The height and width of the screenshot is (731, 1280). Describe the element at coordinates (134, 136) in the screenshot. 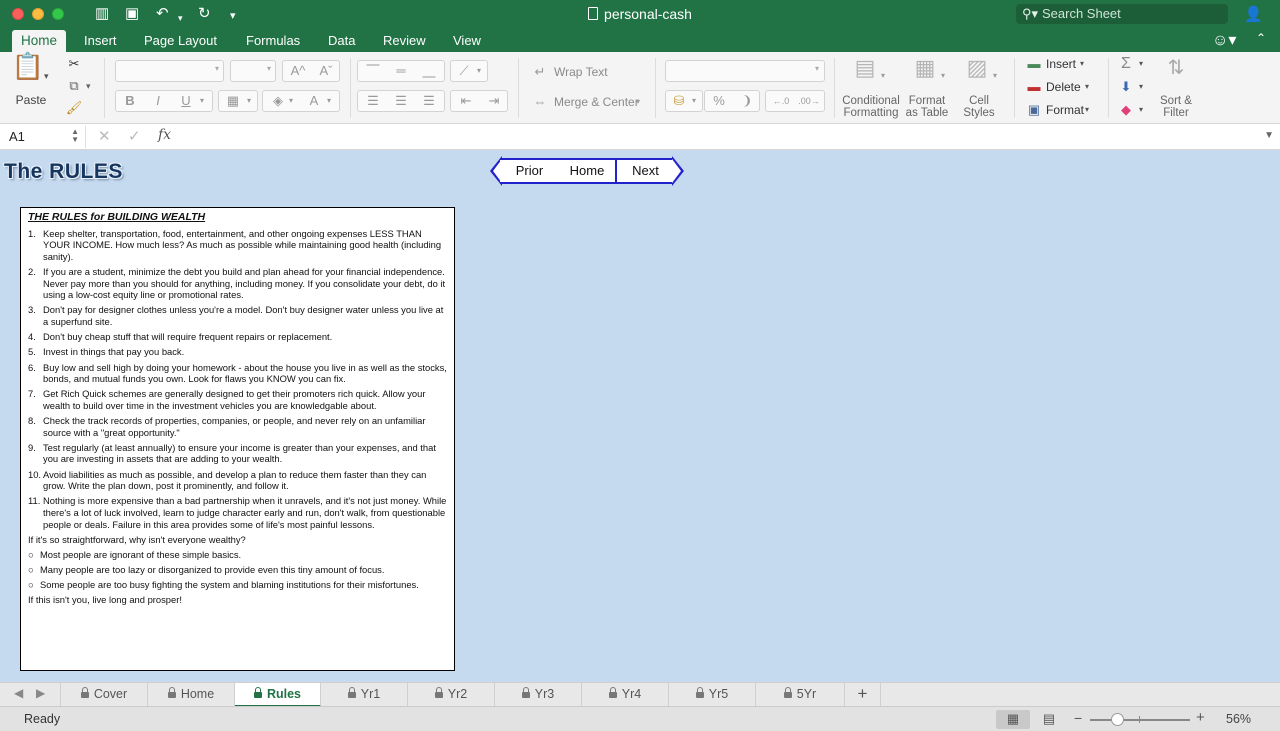

I see `confirm-entry-icon: ✓` at that location.